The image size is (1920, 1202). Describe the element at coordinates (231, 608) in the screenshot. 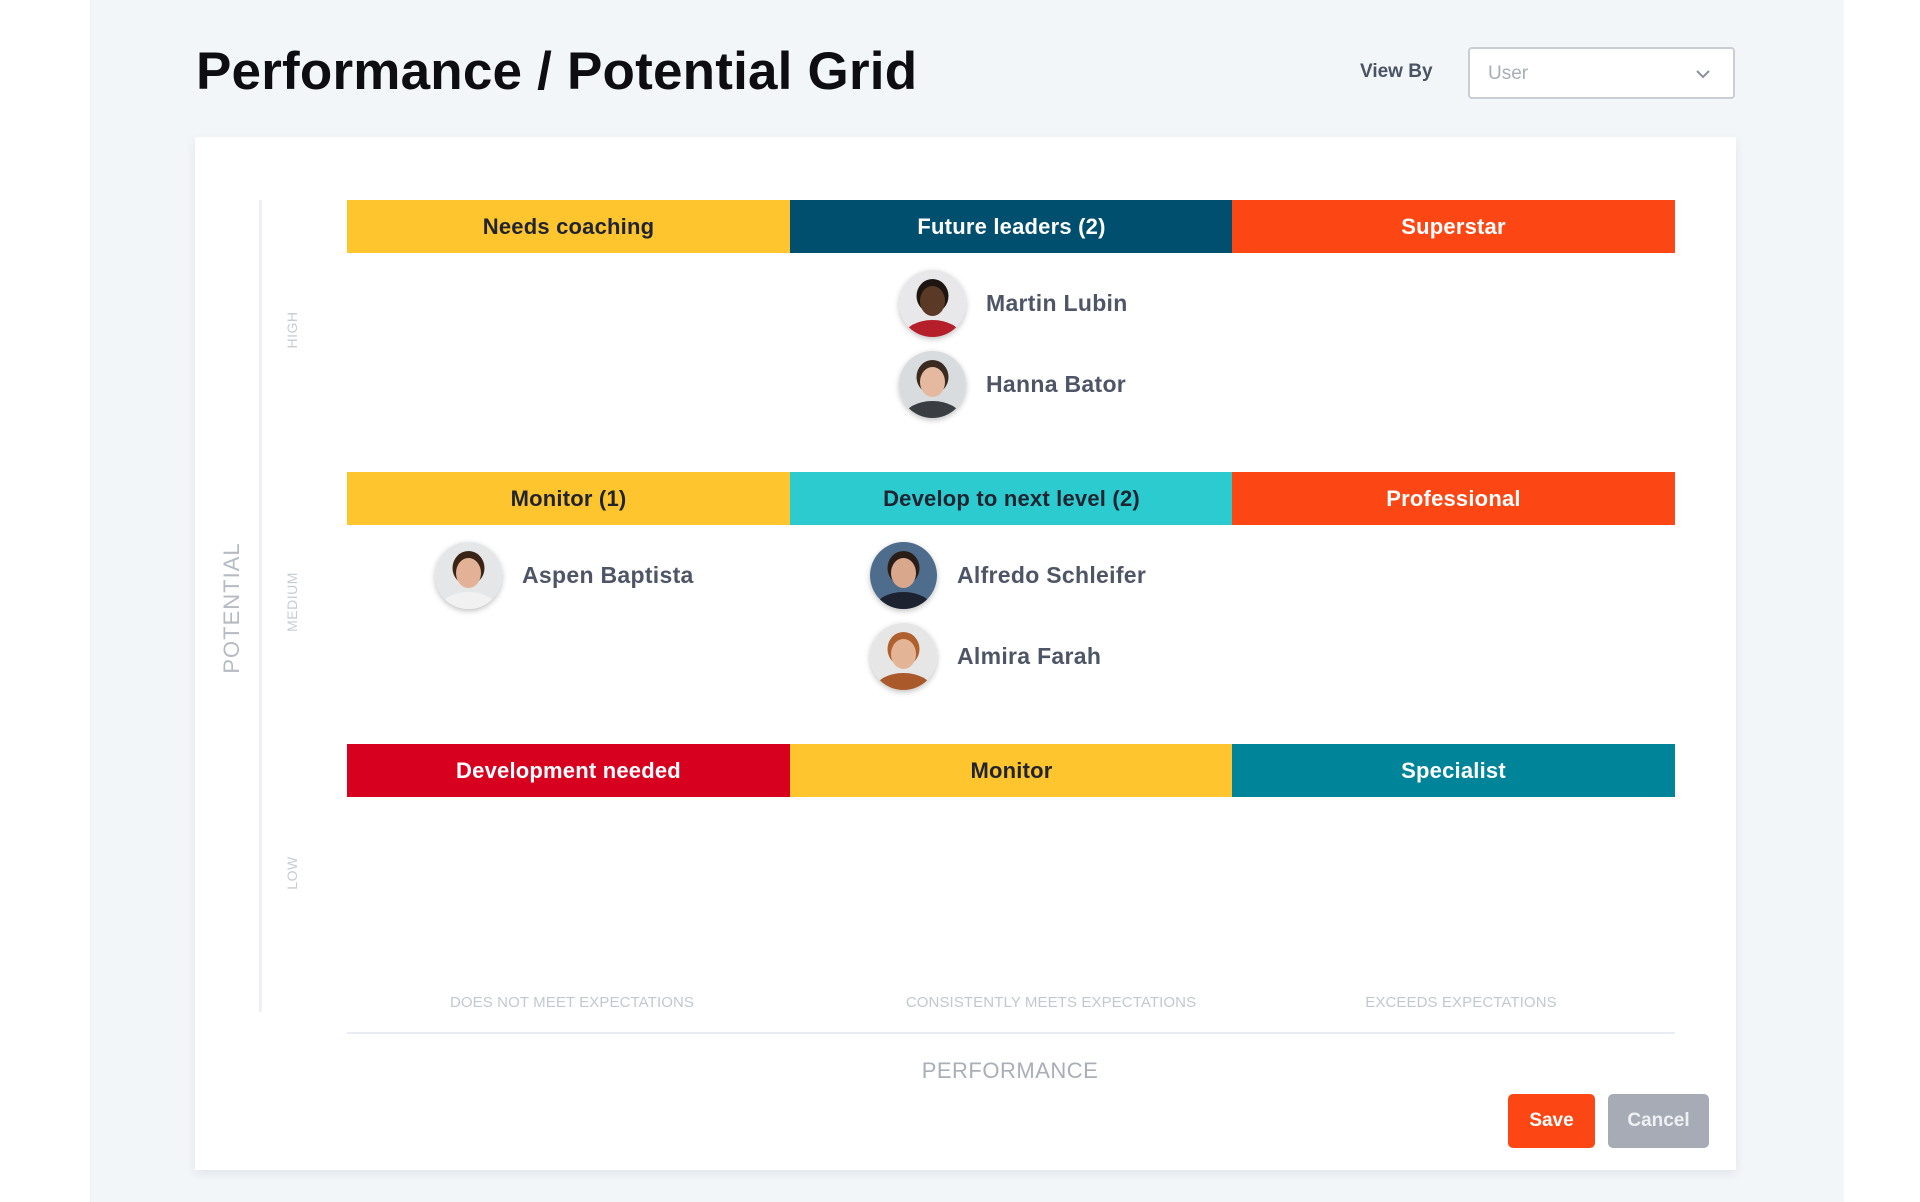

I see `potential-axis-label: POTENTIAL` at that location.